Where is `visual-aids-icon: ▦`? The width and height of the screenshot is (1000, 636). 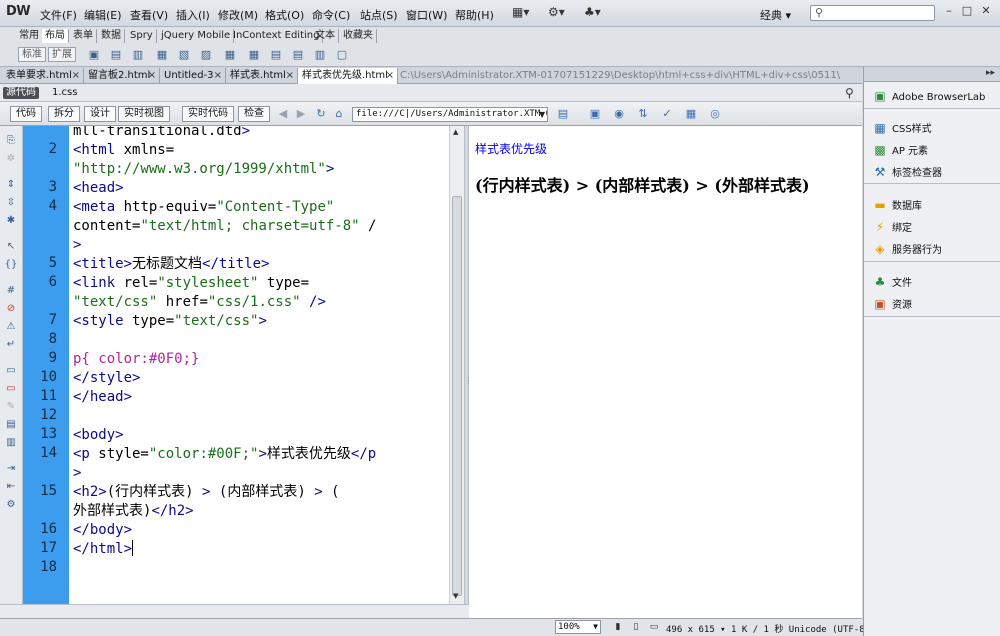 visual-aids-icon: ▦ is located at coordinates (691, 114).